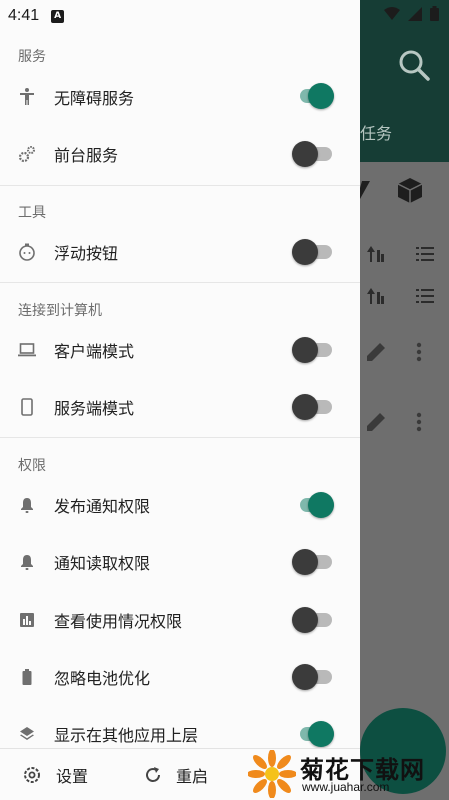  I want to click on client-mode-toggle, so click(312, 350).